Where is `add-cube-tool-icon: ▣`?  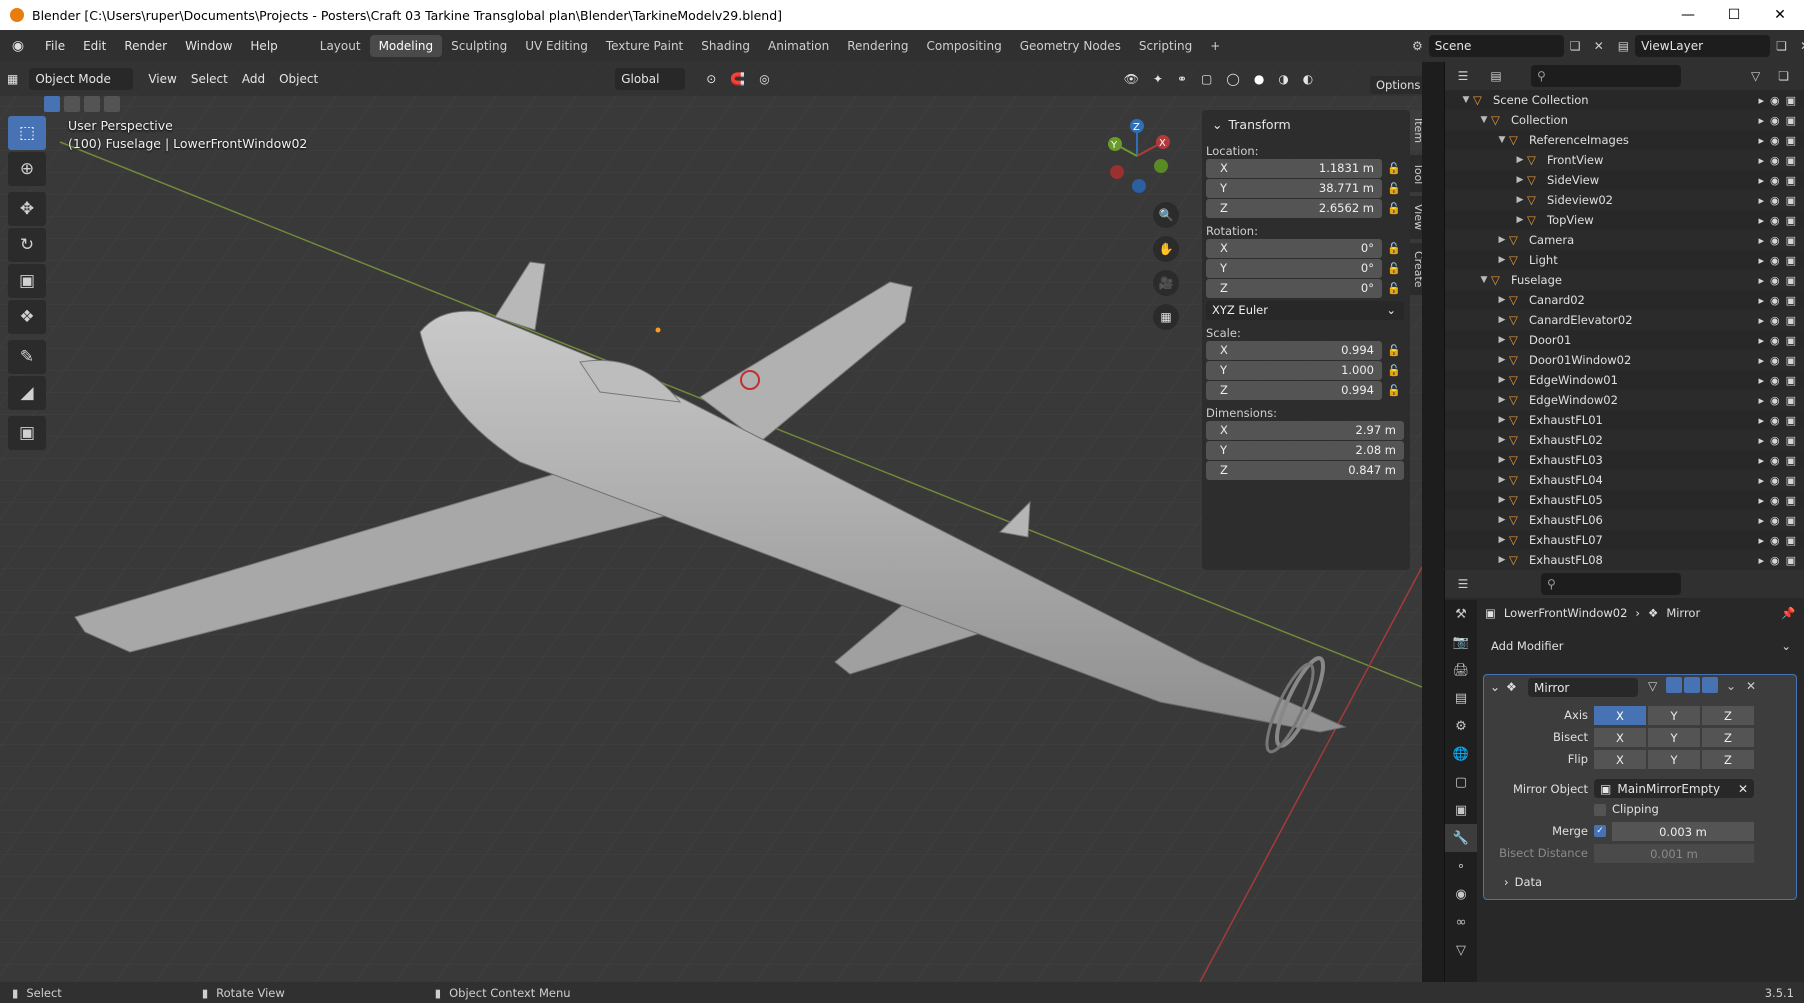 add-cube-tool-icon: ▣ is located at coordinates (27, 433).